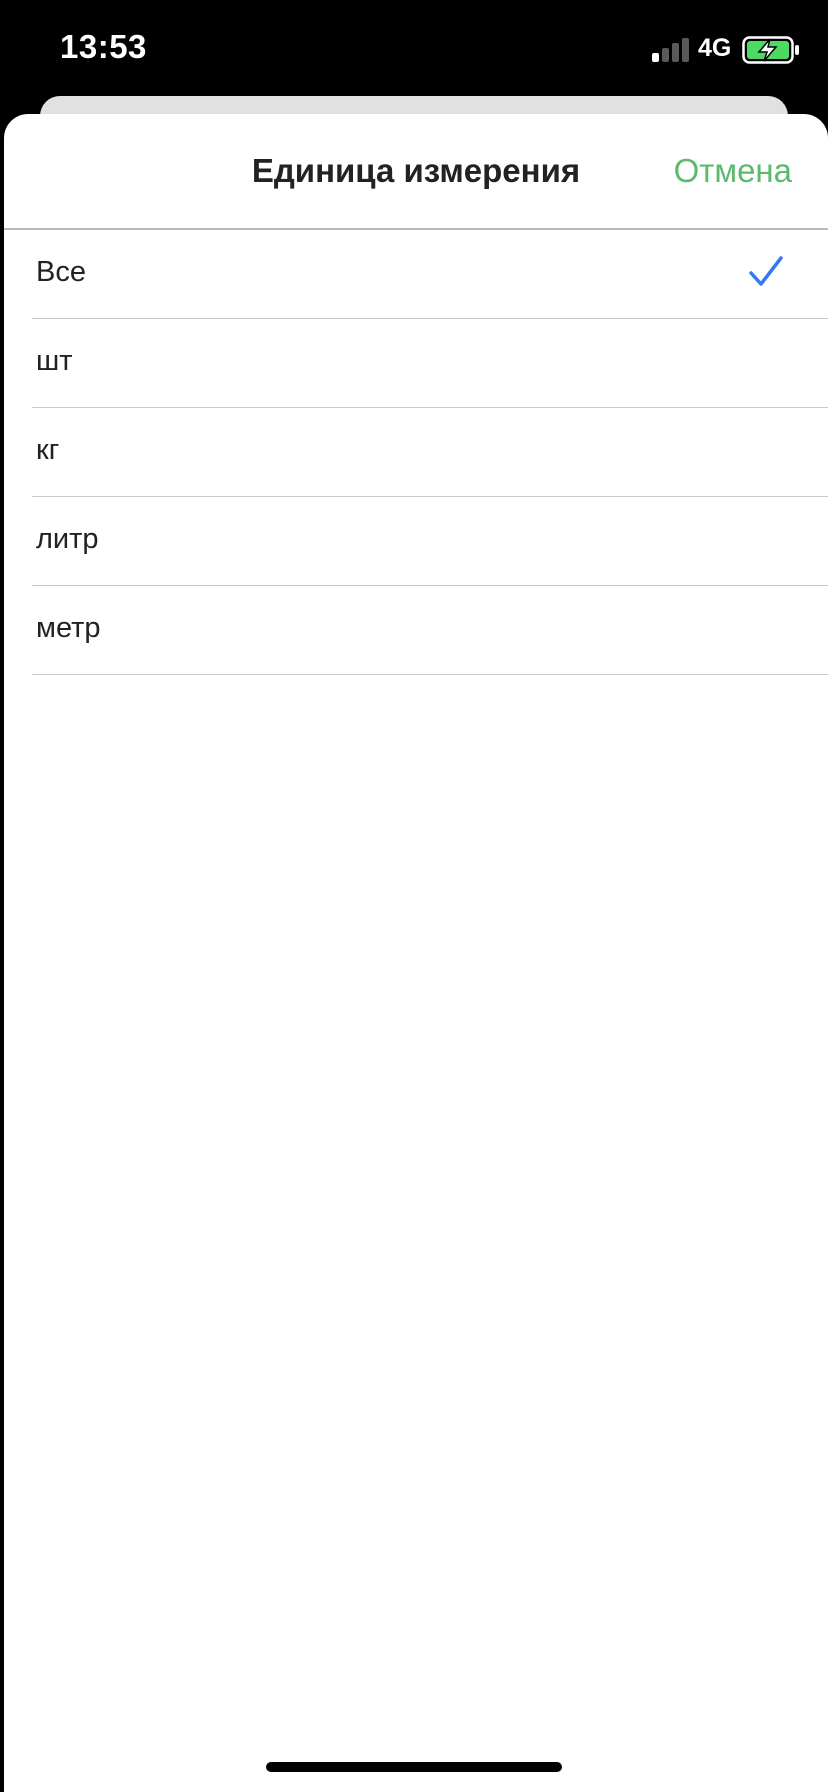 The height and width of the screenshot is (1792, 828). I want to click on home-indicator, so click(414, 1767).